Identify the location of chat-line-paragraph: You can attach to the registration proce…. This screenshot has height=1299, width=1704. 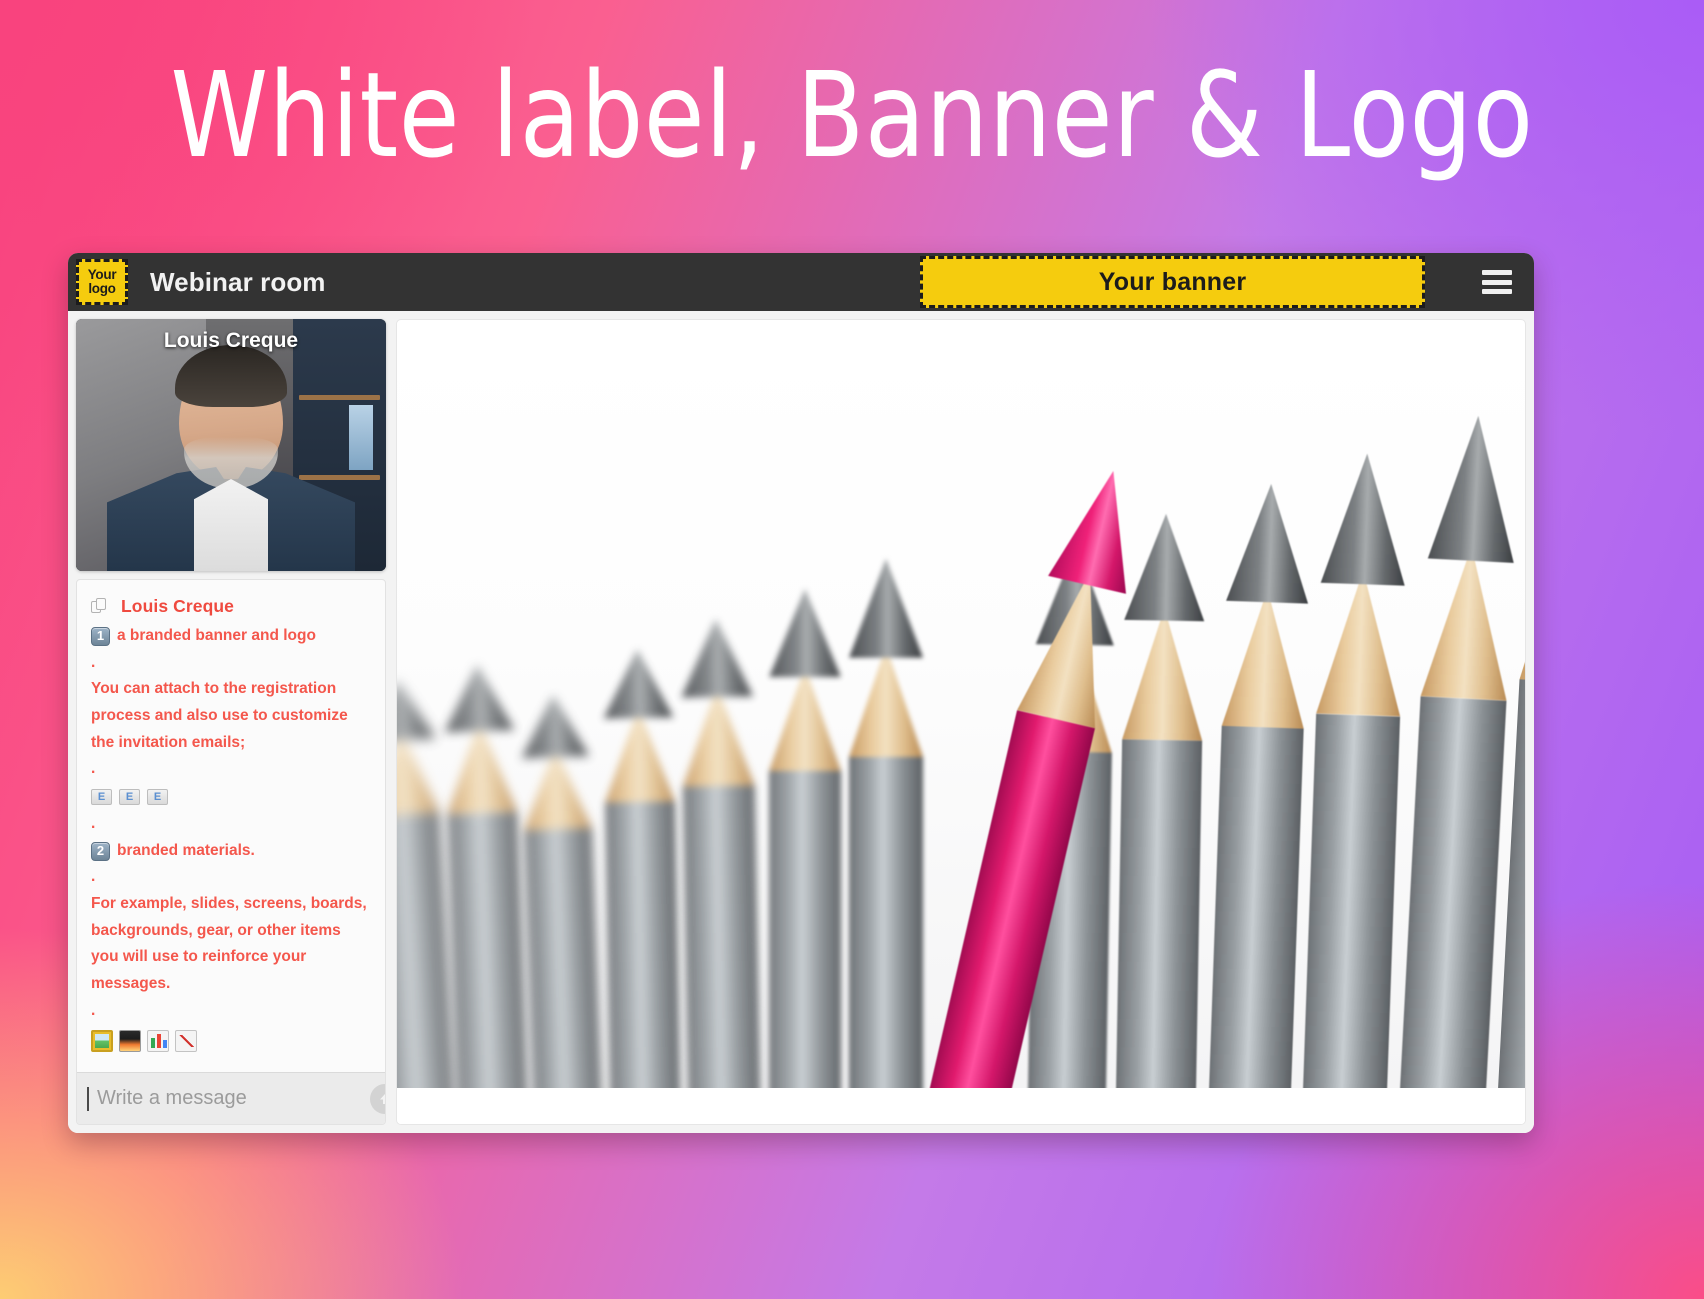
(219, 715).